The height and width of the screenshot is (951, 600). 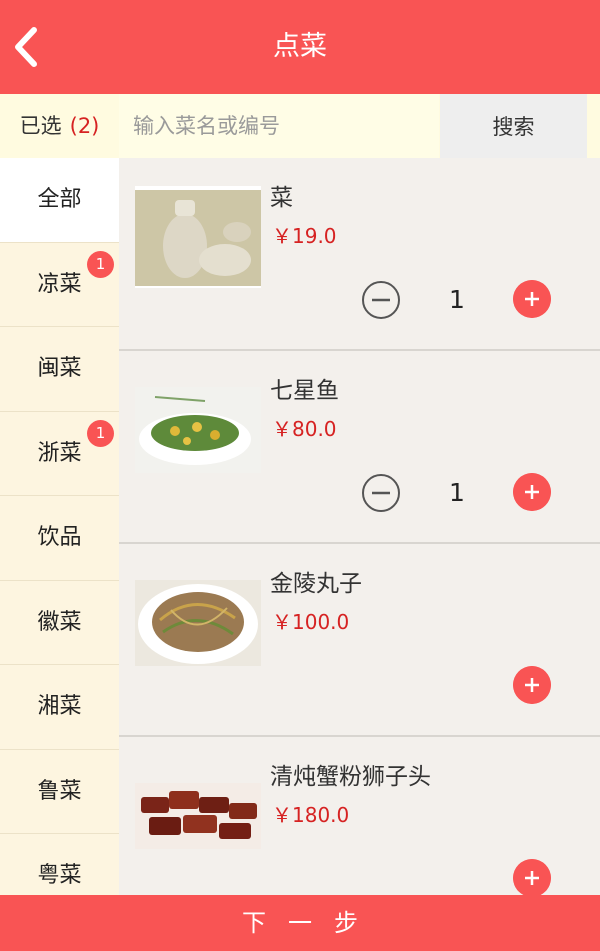 What do you see at coordinates (304, 429) in the screenshot?
I see `dish-price: ￥80.0` at bounding box center [304, 429].